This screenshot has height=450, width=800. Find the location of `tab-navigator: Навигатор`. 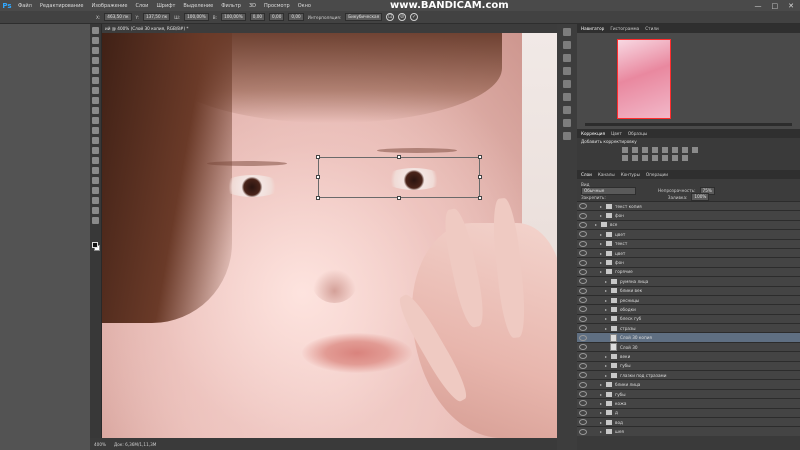

tab-navigator: Навигатор is located at coordinates (592, 28).